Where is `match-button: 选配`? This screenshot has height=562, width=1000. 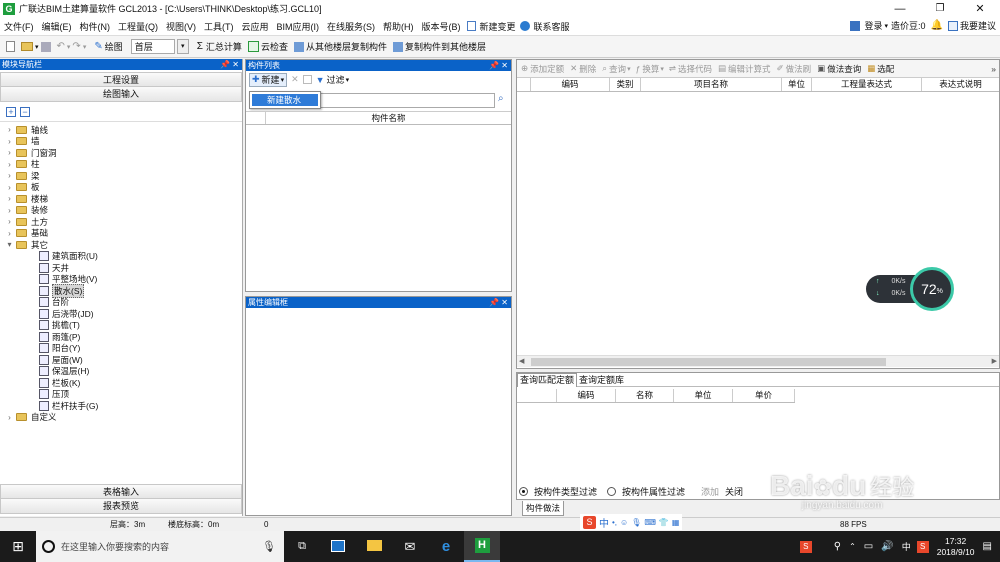
match-button: 选配 is located at coordinates (885, 69).